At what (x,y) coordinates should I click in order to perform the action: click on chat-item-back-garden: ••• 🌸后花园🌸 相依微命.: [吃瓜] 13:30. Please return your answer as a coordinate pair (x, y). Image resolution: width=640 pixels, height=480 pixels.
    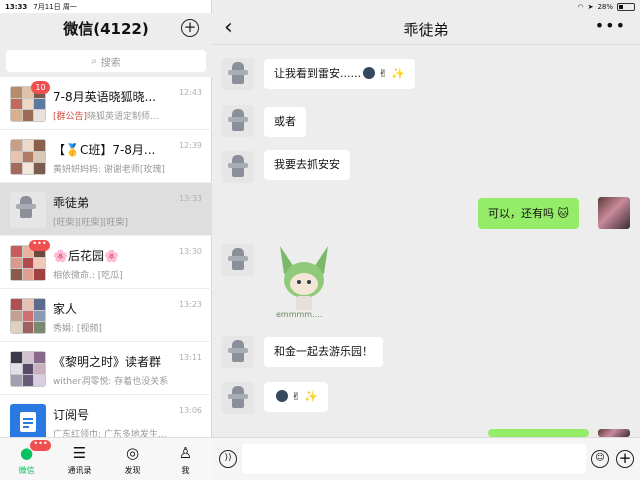
    Looking at the image, I should click on (106, 262).